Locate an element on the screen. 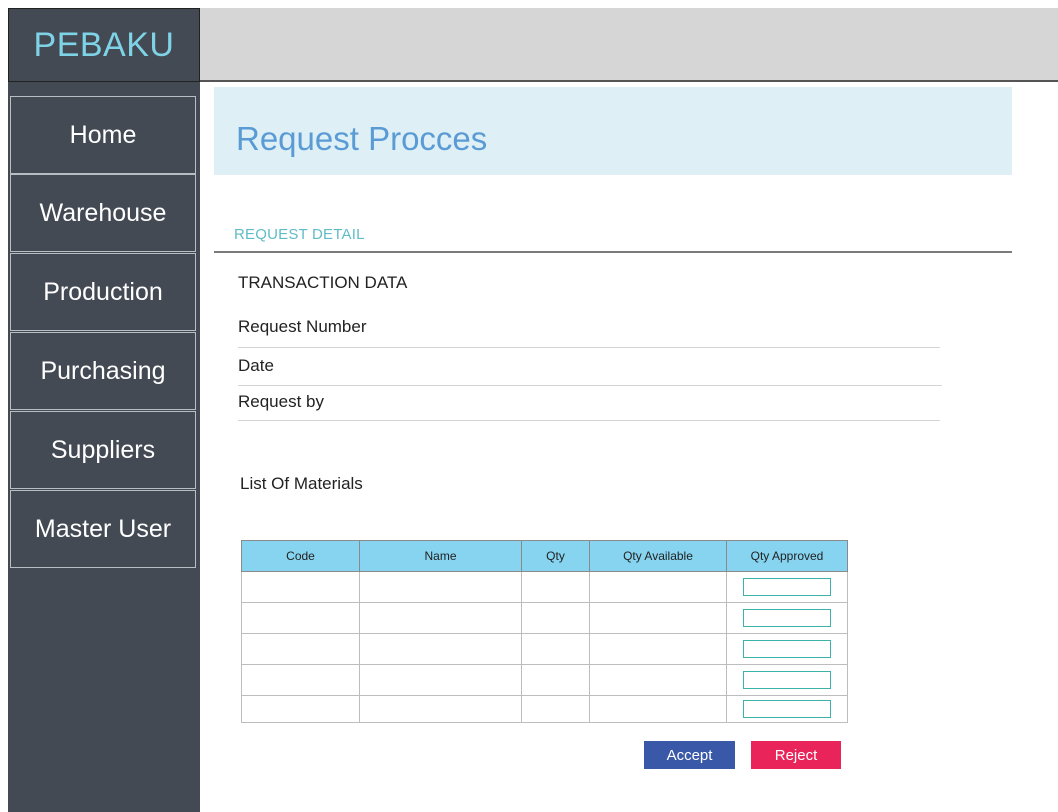 The width and height of the screenshot is (1058, 812). sidebar-item-master-user: Master User is located at coordinates (103, 529).